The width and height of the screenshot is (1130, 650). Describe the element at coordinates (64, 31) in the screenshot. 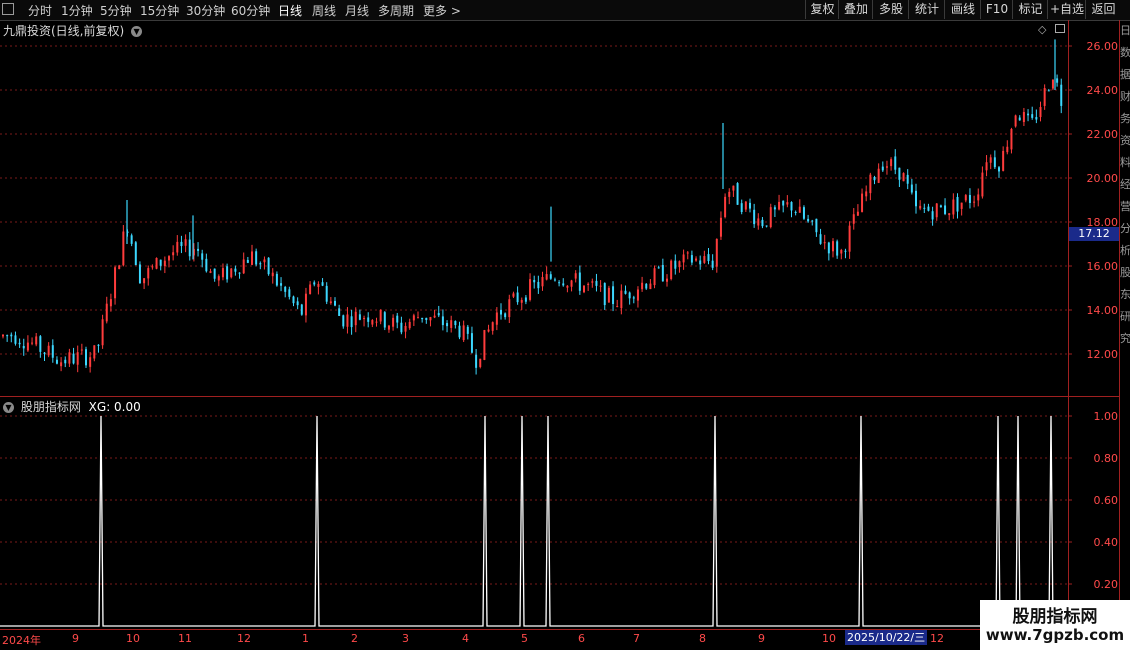

I see `stock-title-text: 九鼎投资(日线,前复权)` at that location.